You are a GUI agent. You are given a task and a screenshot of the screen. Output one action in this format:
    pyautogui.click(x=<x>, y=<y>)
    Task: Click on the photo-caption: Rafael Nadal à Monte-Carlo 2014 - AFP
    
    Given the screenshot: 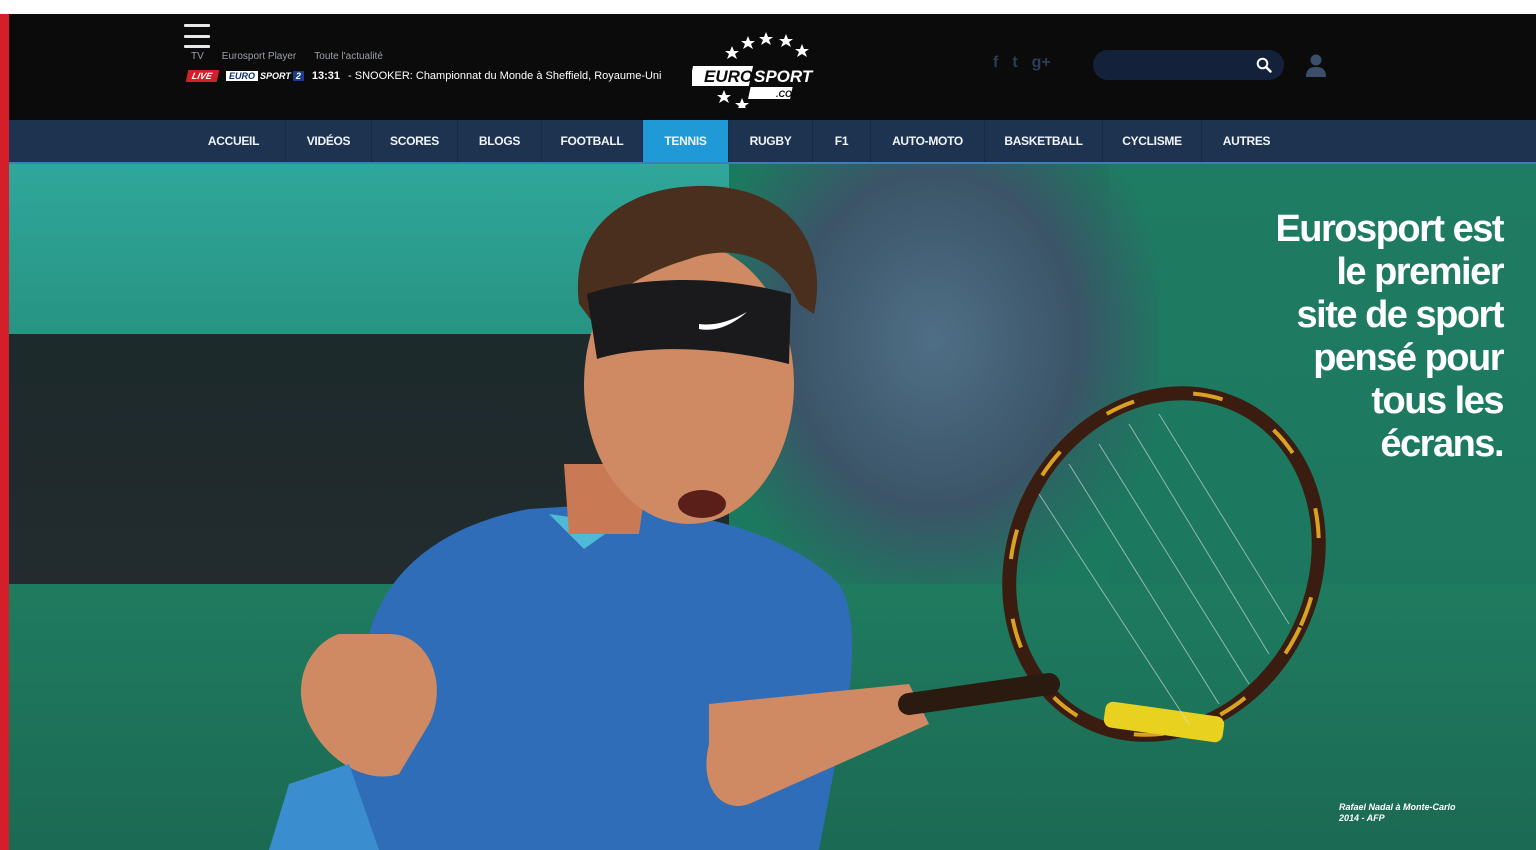 What is the action you would take?
    pyautogui.click(x=1419, y=813)
    